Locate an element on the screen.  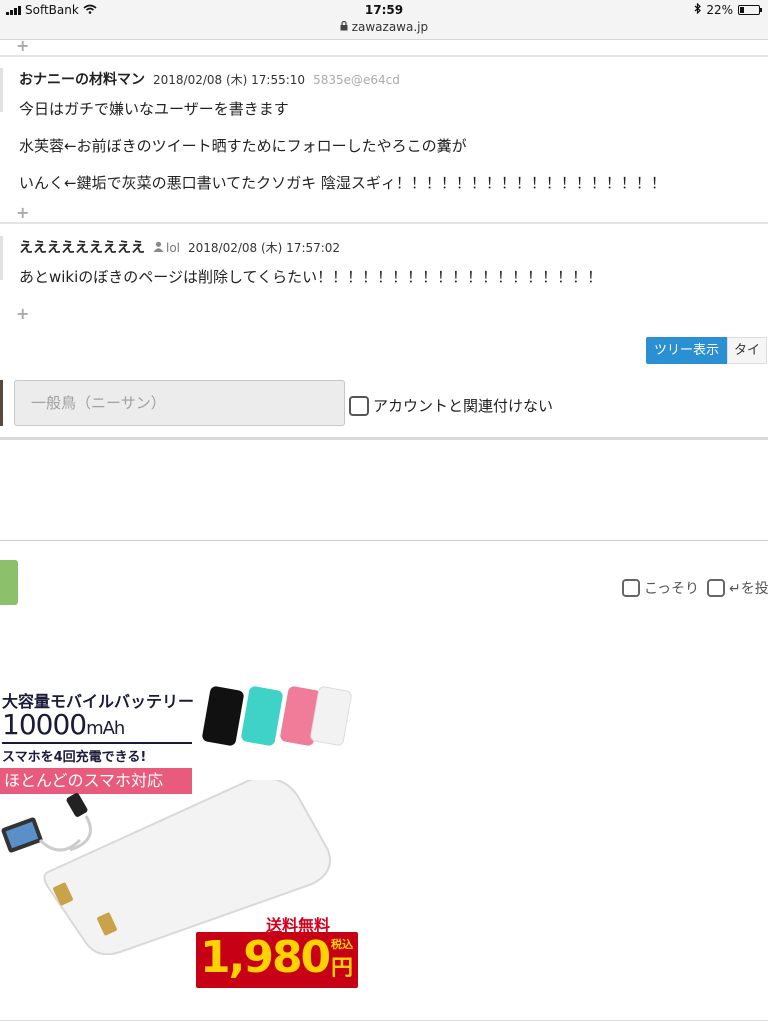
page-divider is located at coordinates (384, 1020).